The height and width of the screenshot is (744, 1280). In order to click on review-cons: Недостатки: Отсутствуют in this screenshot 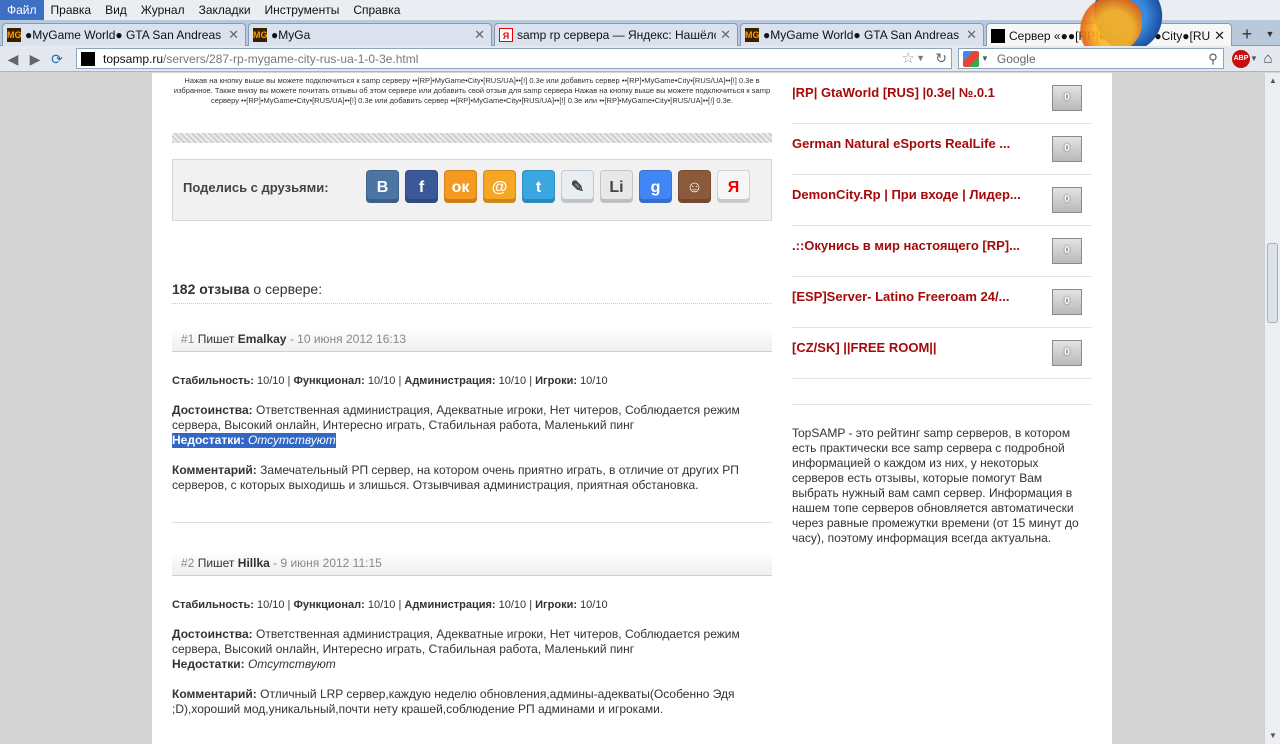, I will do `click(254, 664)`.